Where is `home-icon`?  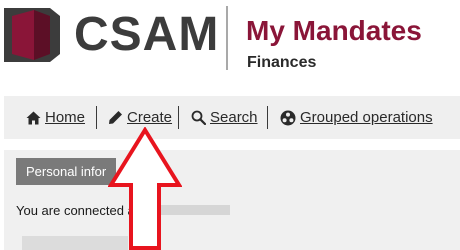
home-icon is located at coordinates (33, 117).